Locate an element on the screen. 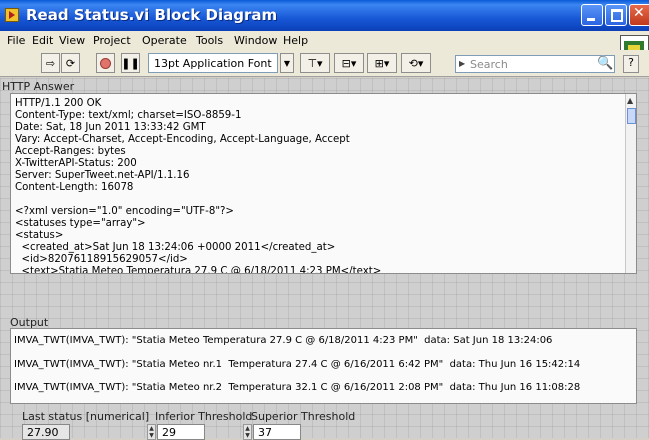 The image size is (649, 440). menu-window: Window is located at coordinates (255, 40).